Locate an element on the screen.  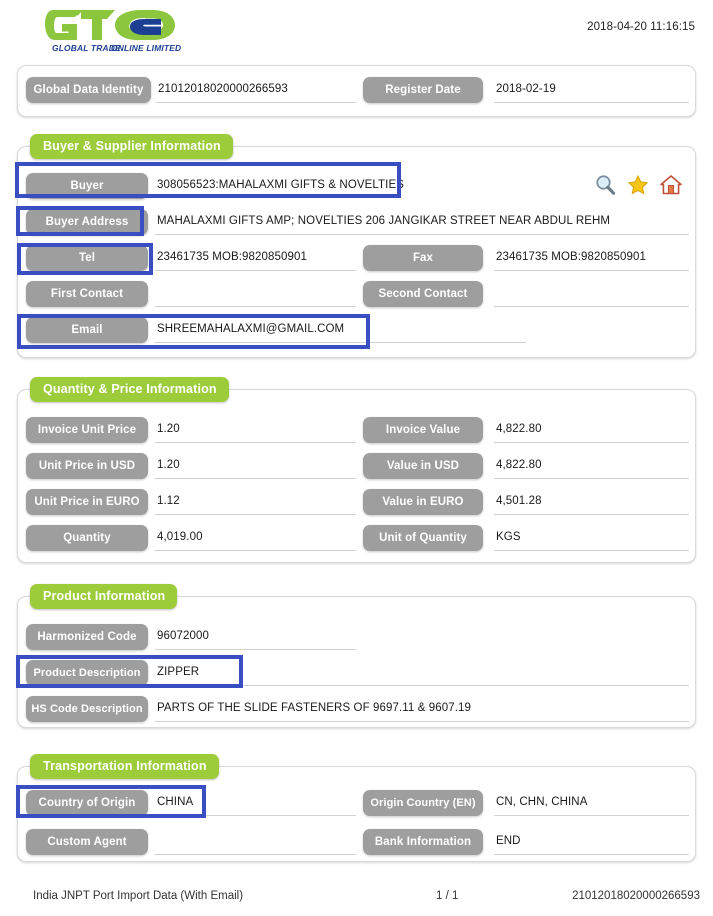
footer-source: India JNPT Port Import Data (With Email) is located at coordinates (138, 896).